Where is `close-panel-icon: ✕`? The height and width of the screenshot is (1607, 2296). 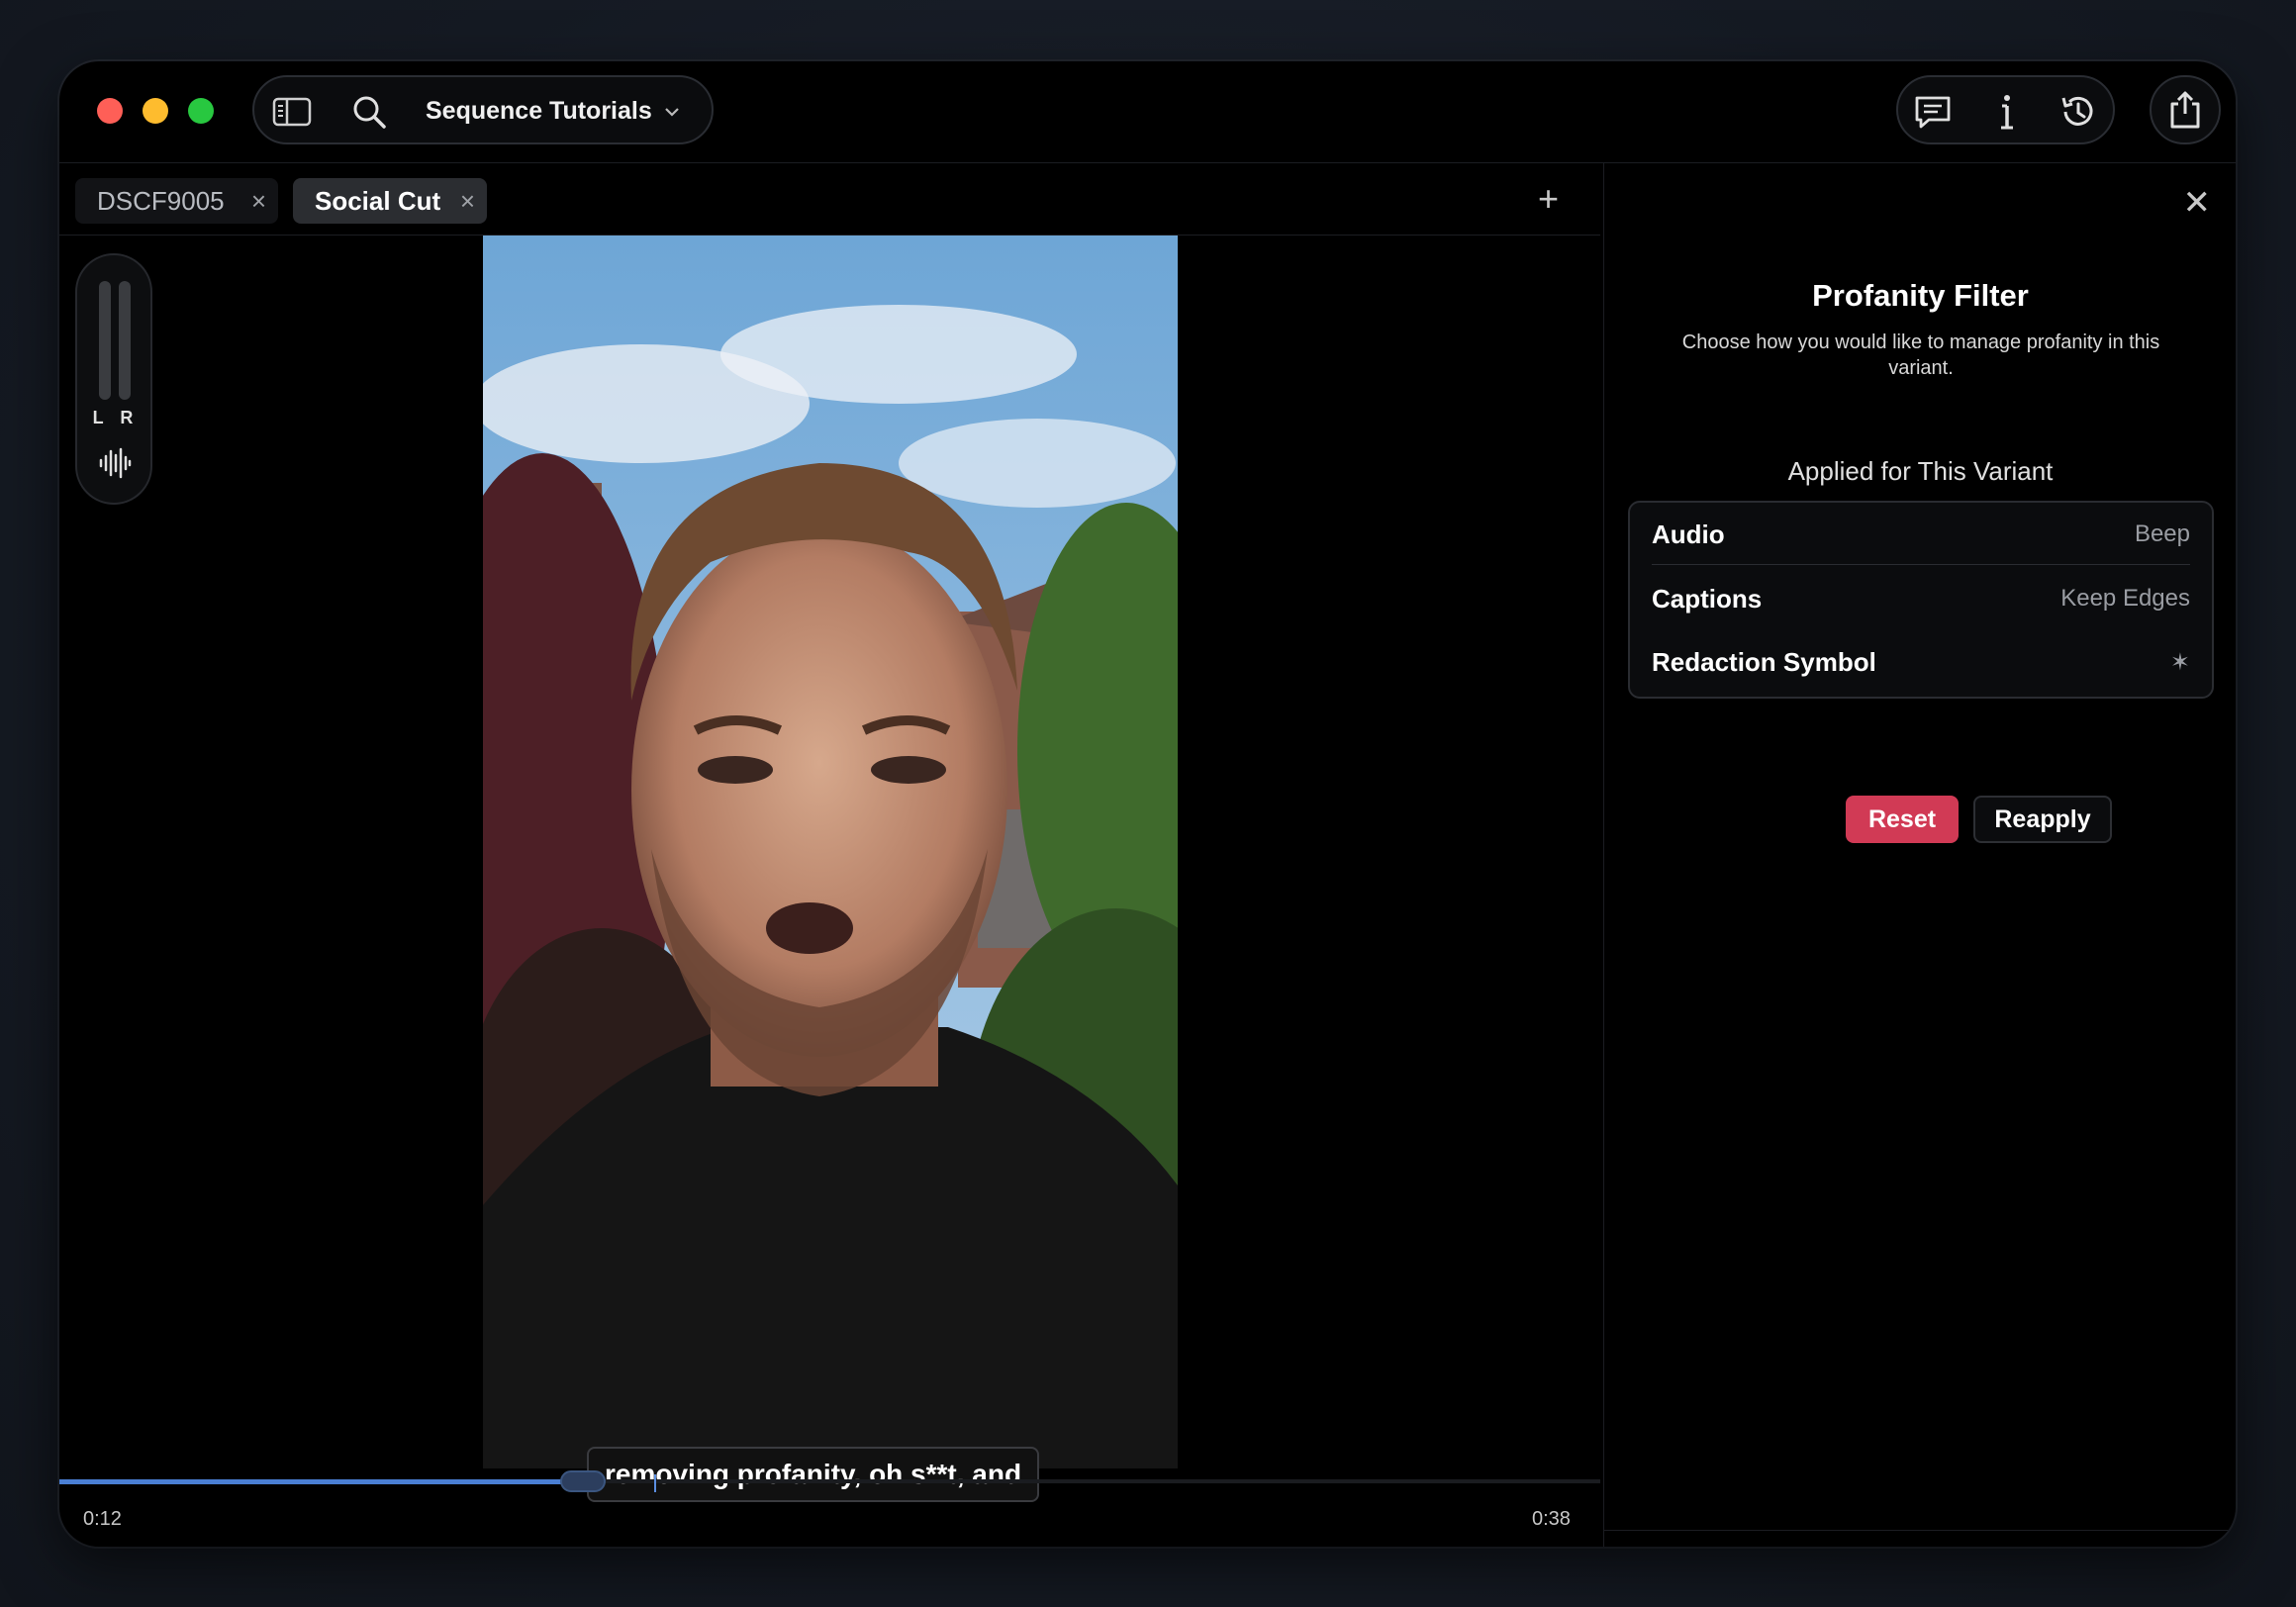 close-panel-icon: ✕ is located at coordinates (2197, 203).